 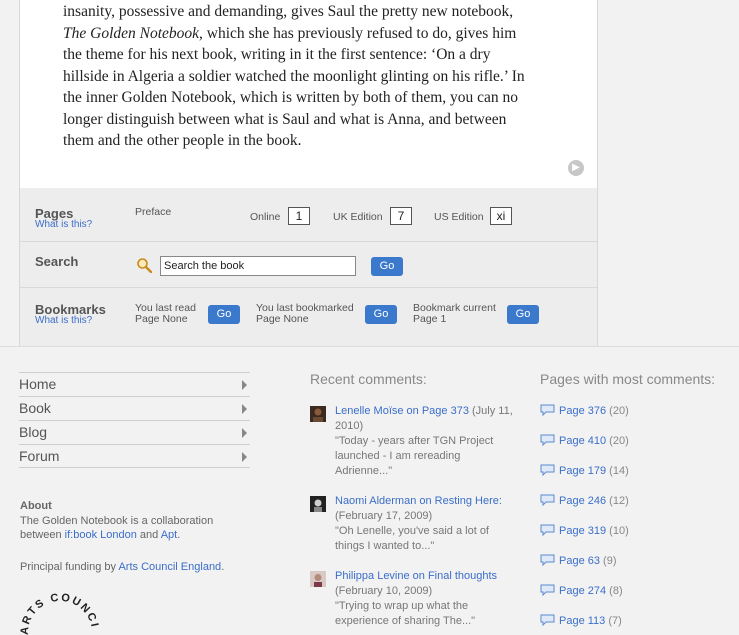 What do you see at coordinates (179, 535) in the screenshot?
I see `about-text: .` at bounding box center [179, 535].